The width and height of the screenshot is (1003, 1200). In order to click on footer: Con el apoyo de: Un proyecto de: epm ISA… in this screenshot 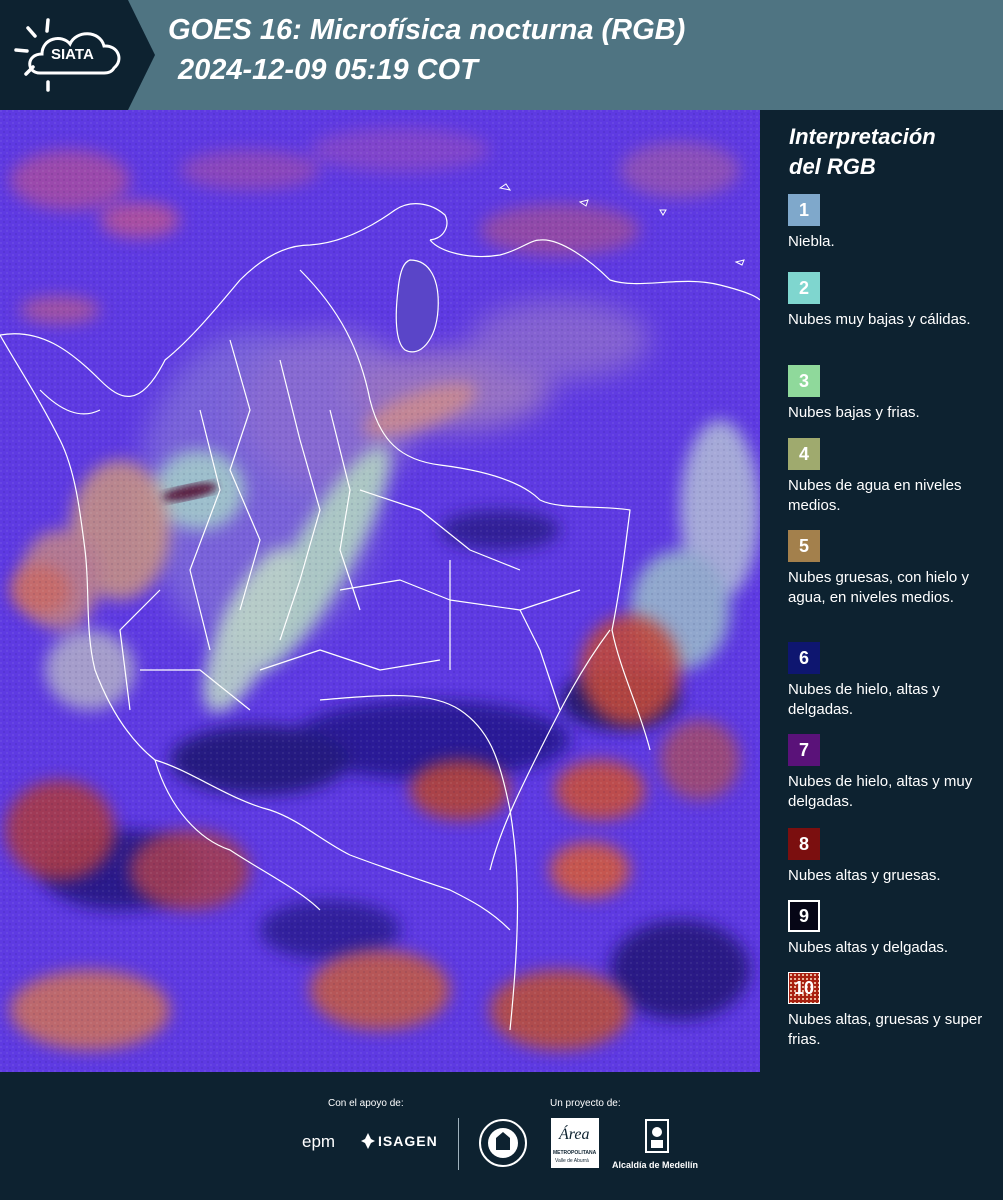, I will do `click(501, 1136)`.